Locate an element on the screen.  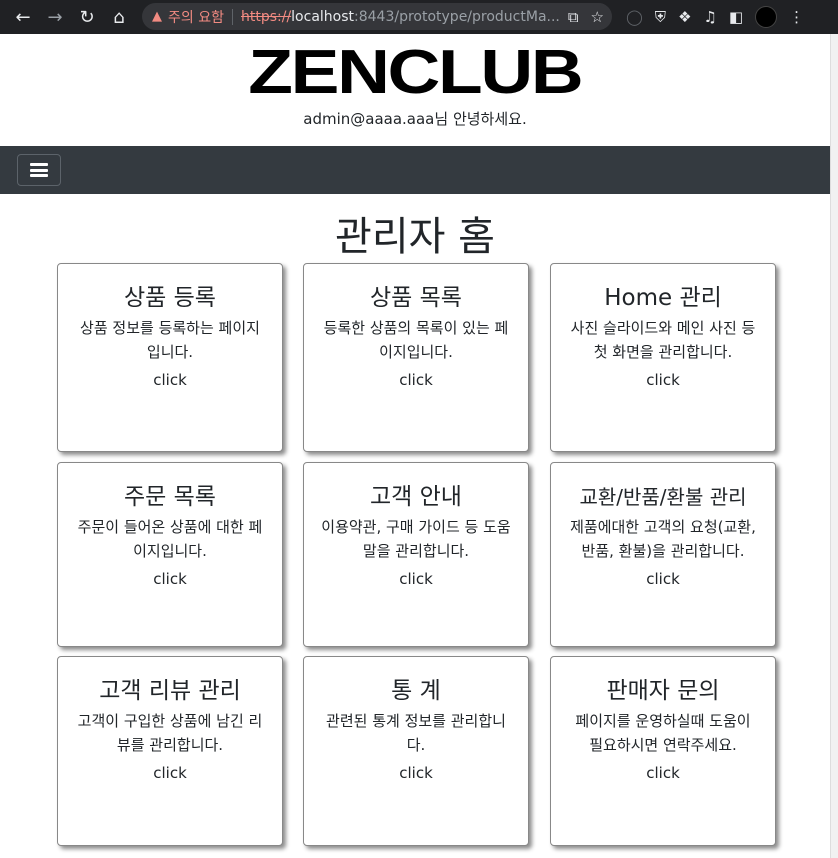
page-title: 관리자 홈 is located at coordinates (415, 237).